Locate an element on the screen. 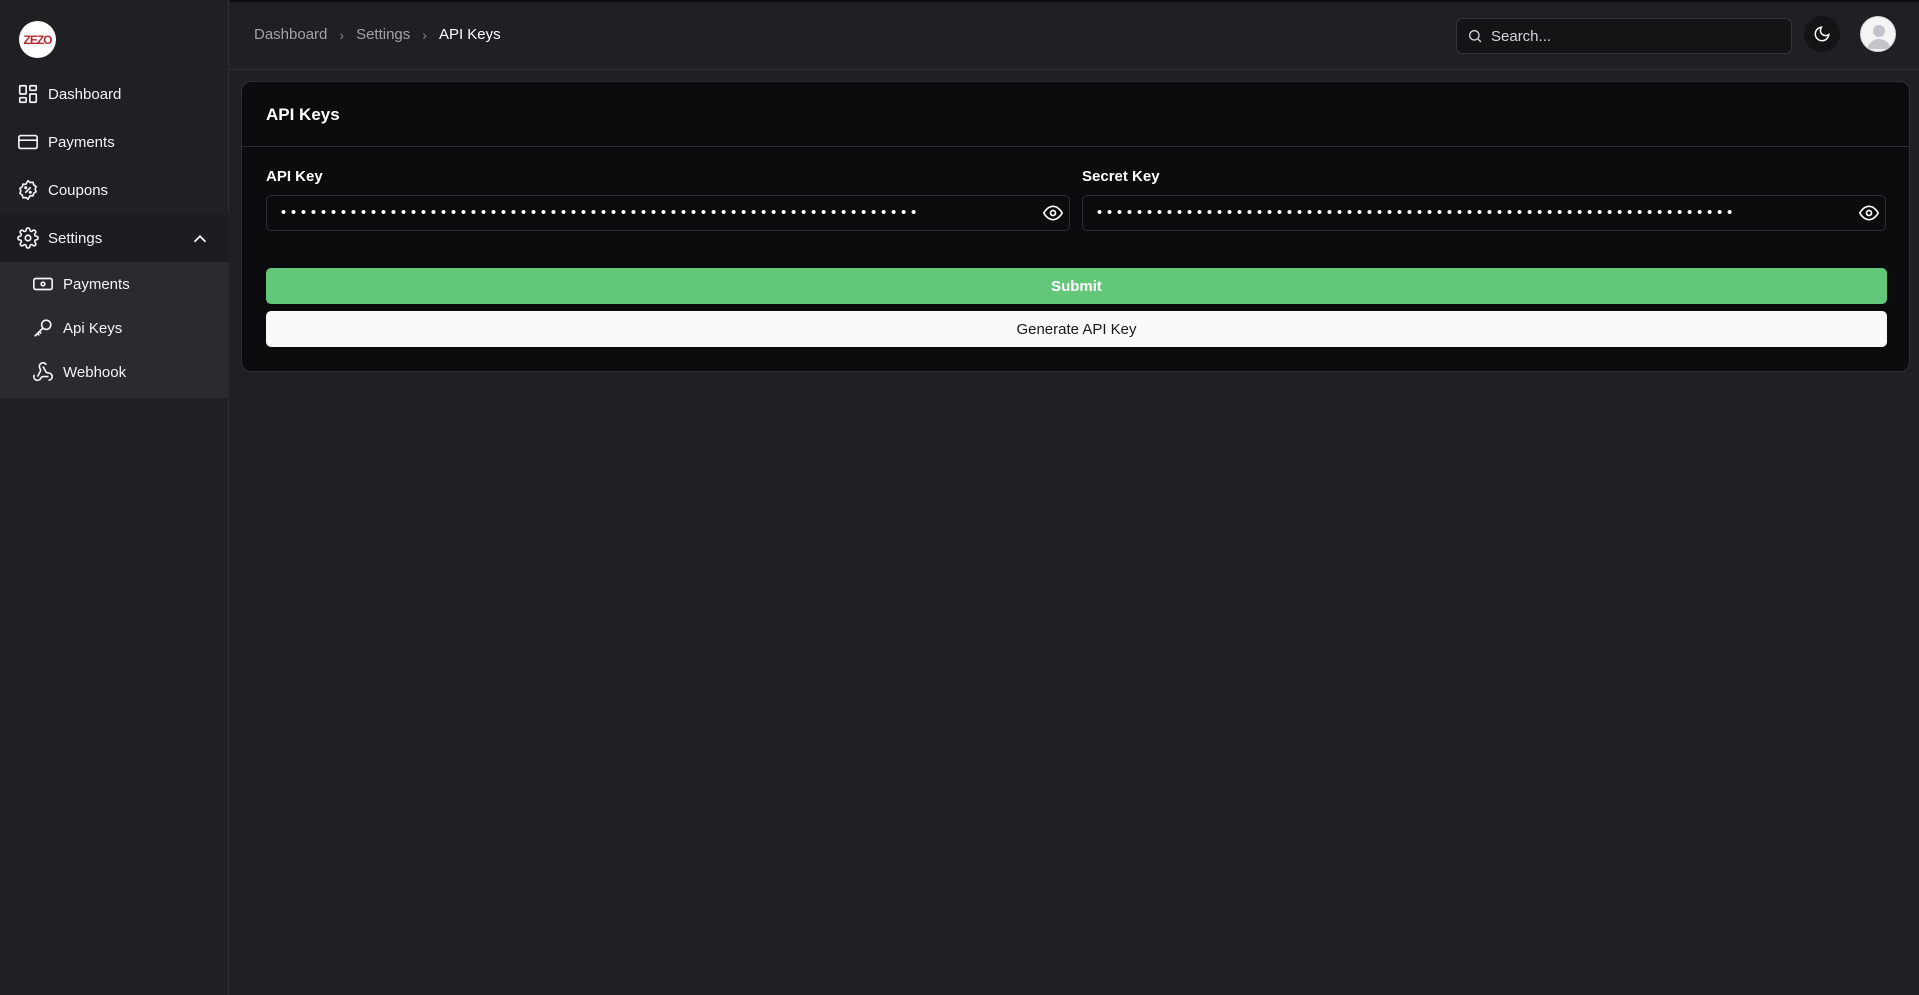  search-icon is located at coordinates (1475, 36).